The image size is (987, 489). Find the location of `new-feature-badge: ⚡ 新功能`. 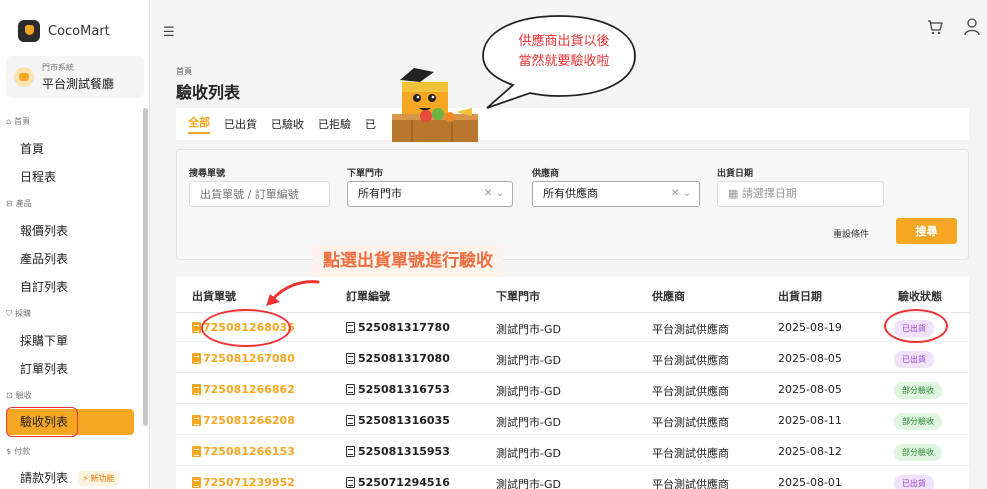

new-feature-badge: ⚡ 新功能 is located at coordinates (98, 478).